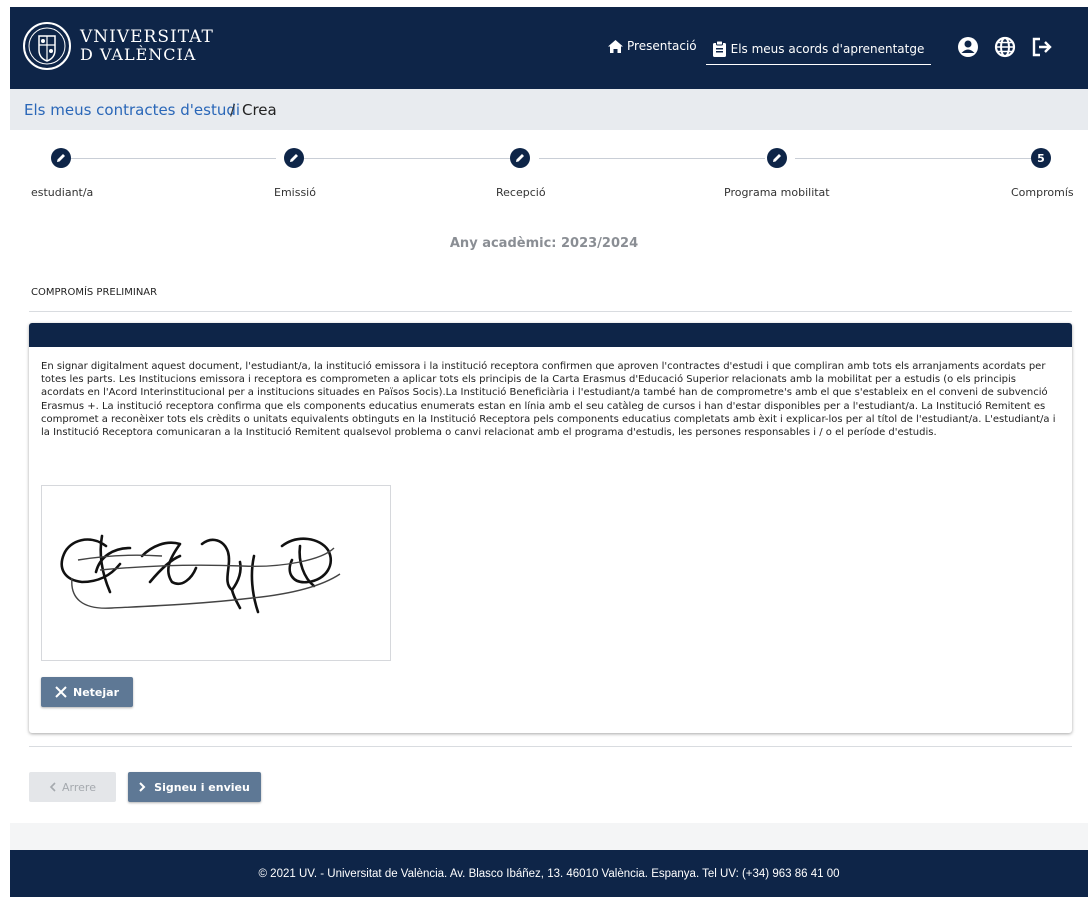  Describe the element at coordinates (95, 692) in the screenshot. I see `clear-signature-label: Netejar` at that location.